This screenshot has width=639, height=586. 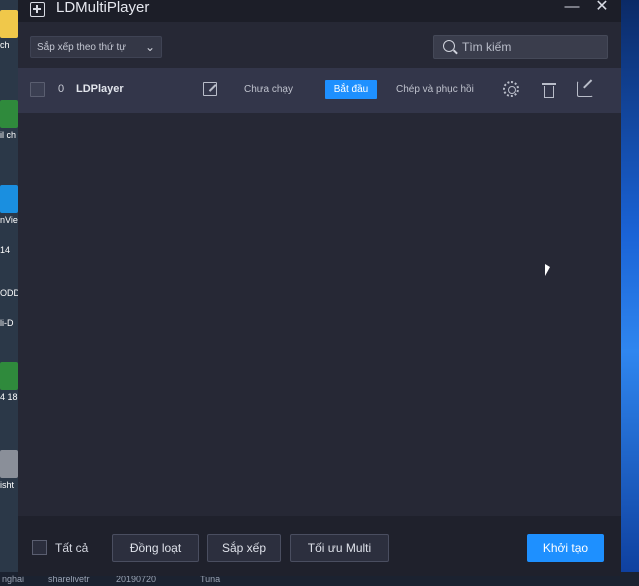 What do you see at coordinates (549, 84) in the screenshot?
I see `trash-lid` at bounding box center [549, 84].